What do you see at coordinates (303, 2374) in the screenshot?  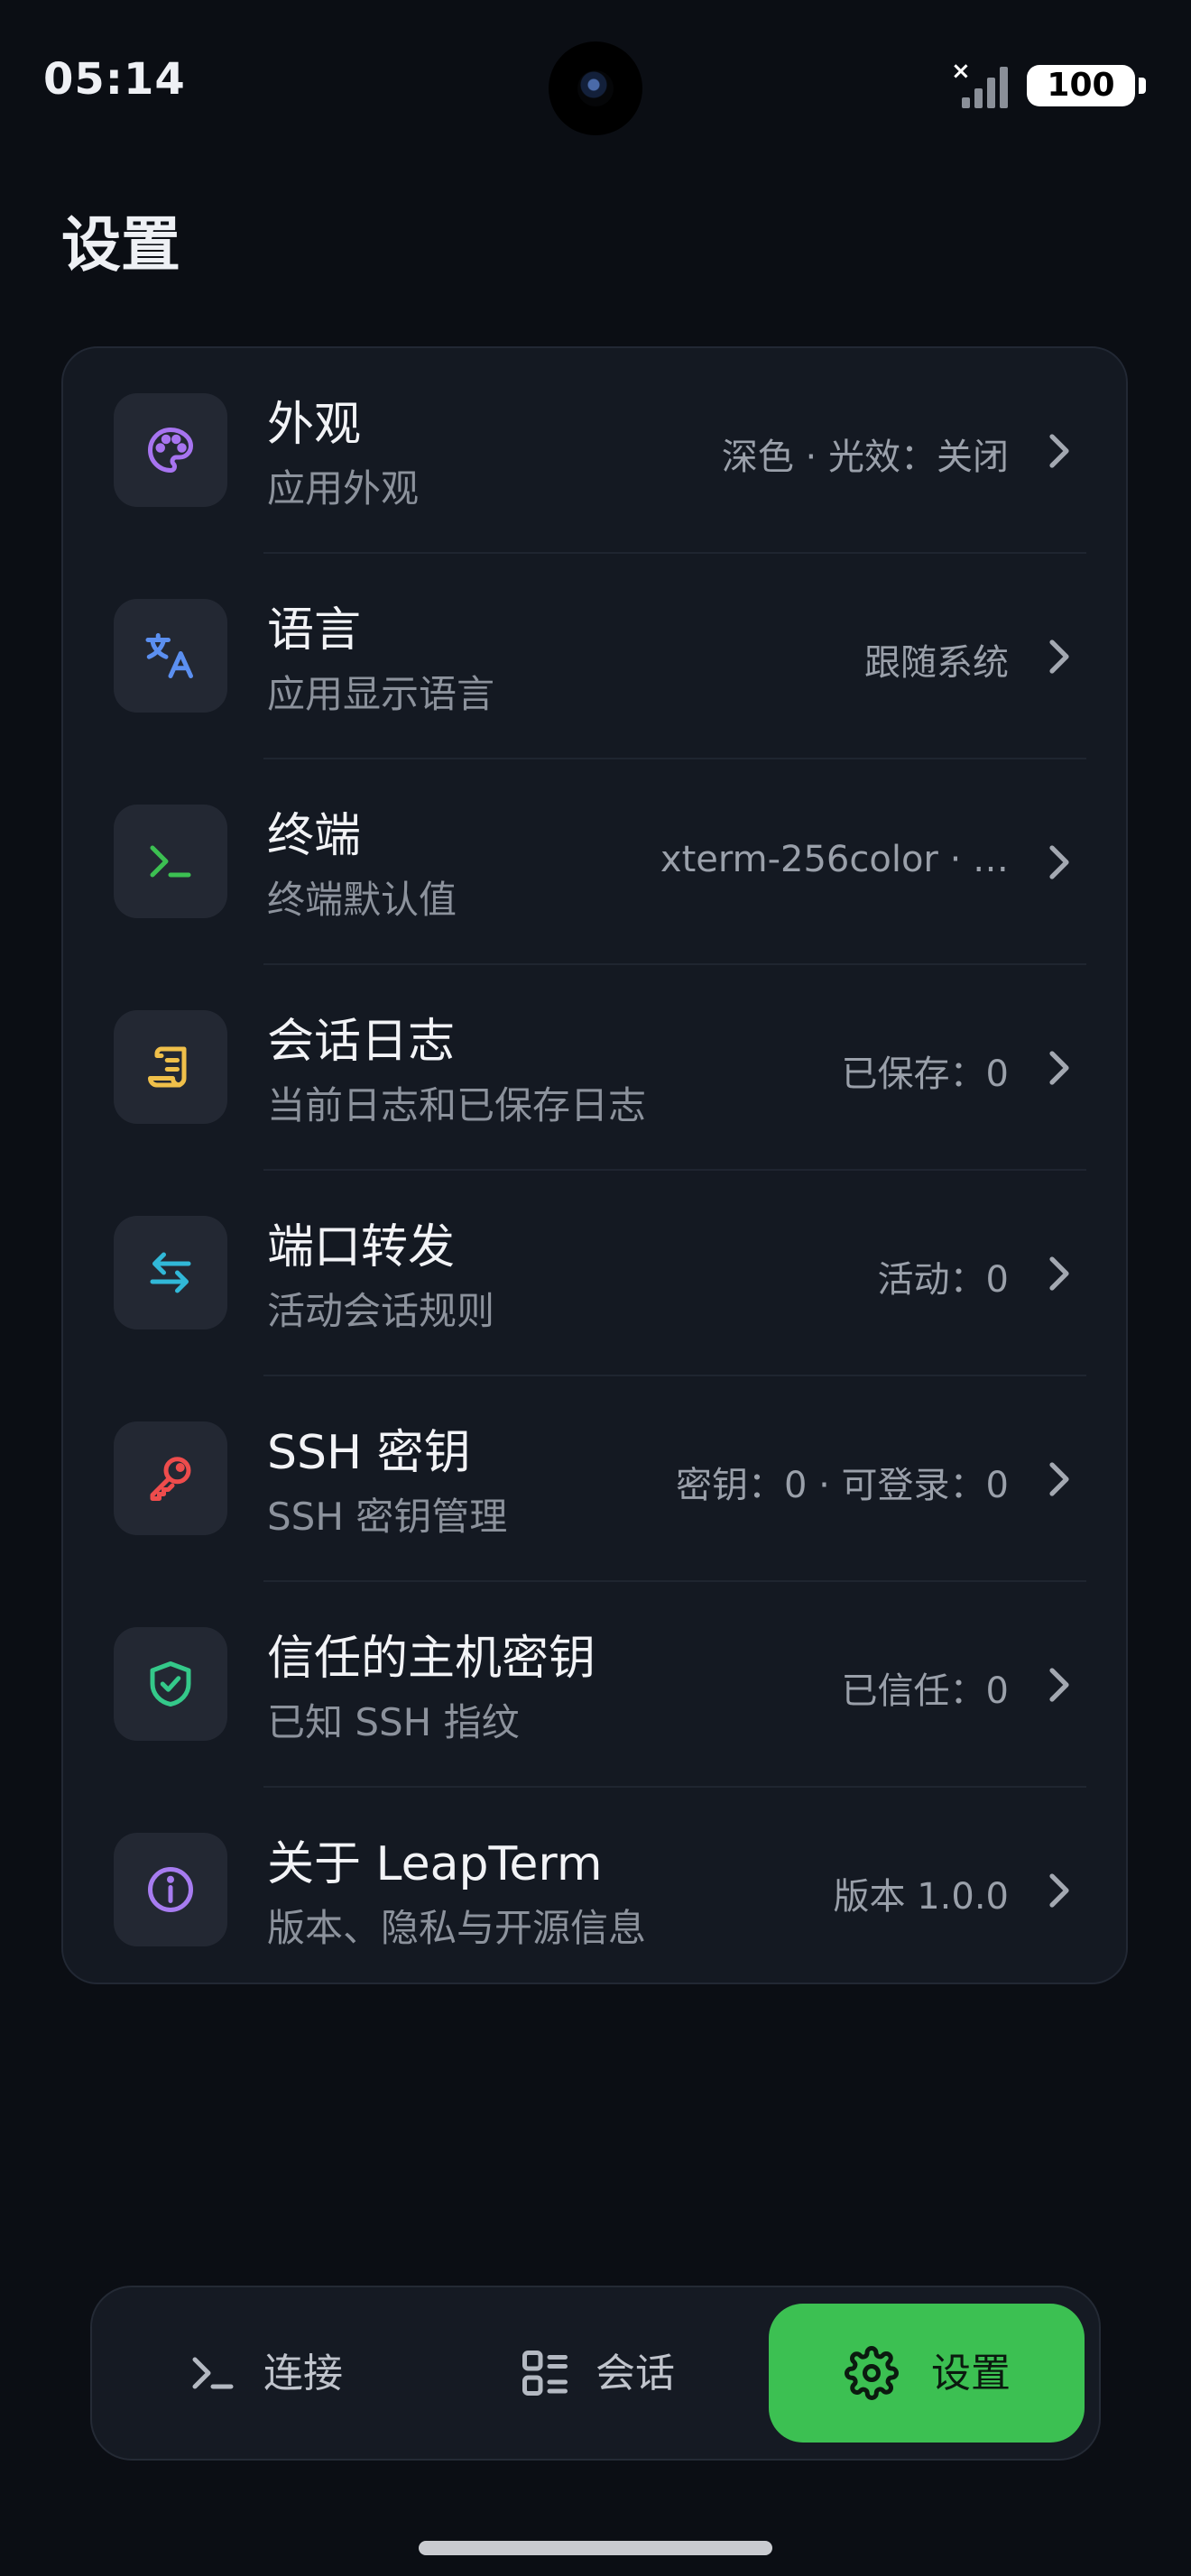 I see `nav-tab-connect-label: 连接` at bounding box center [303, 2374].